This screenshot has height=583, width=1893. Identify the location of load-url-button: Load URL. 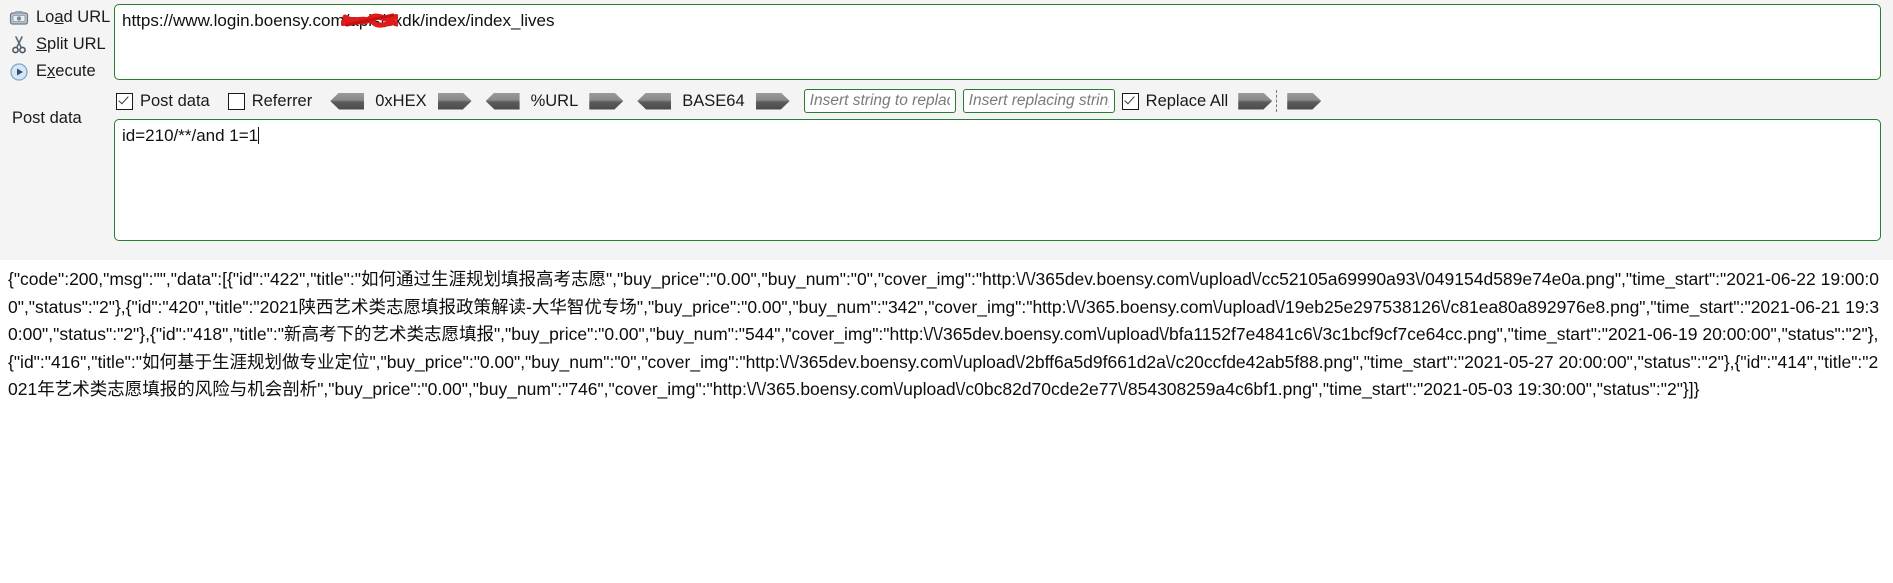
(57, 17).